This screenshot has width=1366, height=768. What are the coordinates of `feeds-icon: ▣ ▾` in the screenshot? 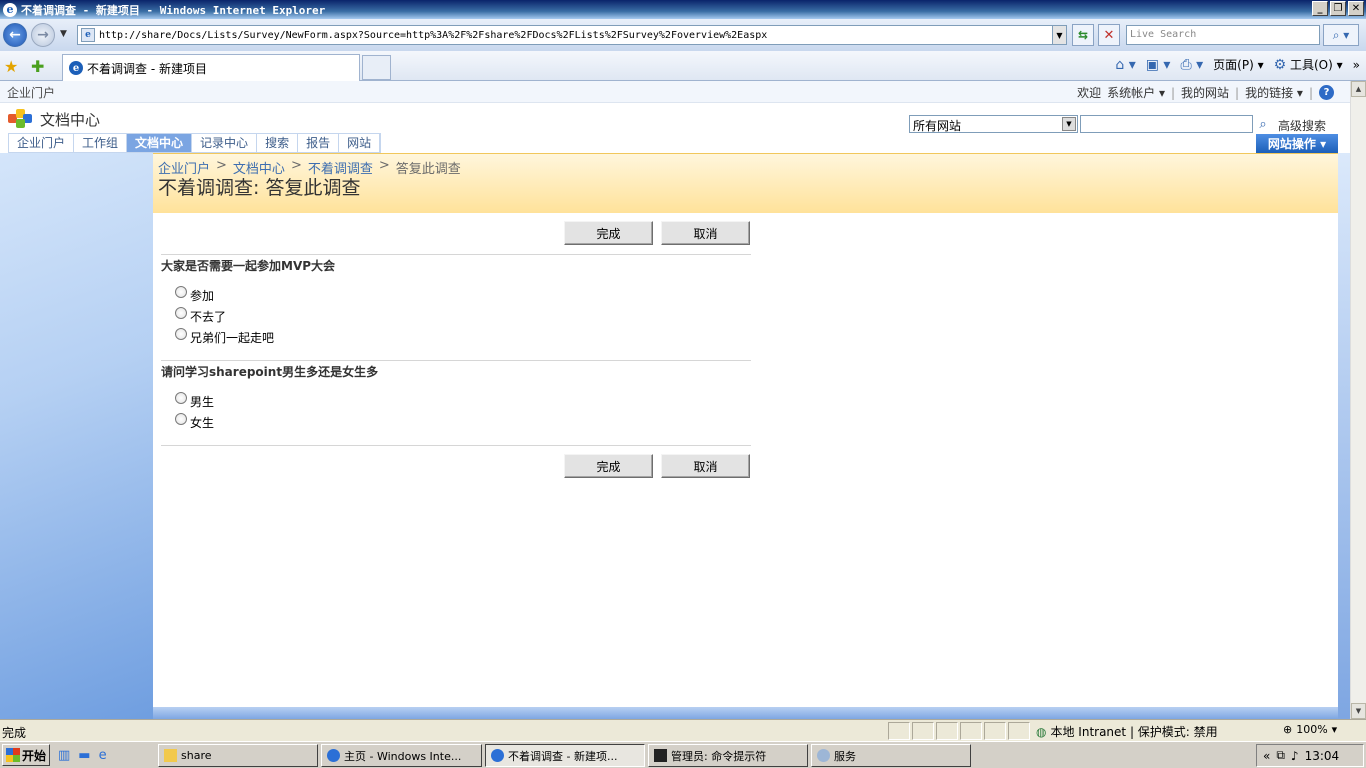 It's located at (1158, 65).